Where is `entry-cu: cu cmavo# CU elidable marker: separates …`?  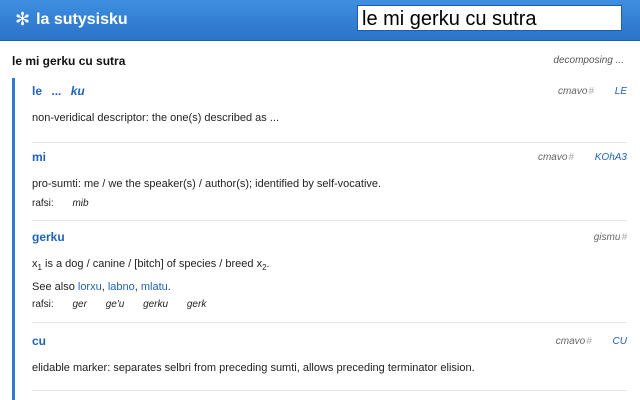 entry-cu: cu cmavo# CU elidable marker: separates … is located at coordinates (329, 362).